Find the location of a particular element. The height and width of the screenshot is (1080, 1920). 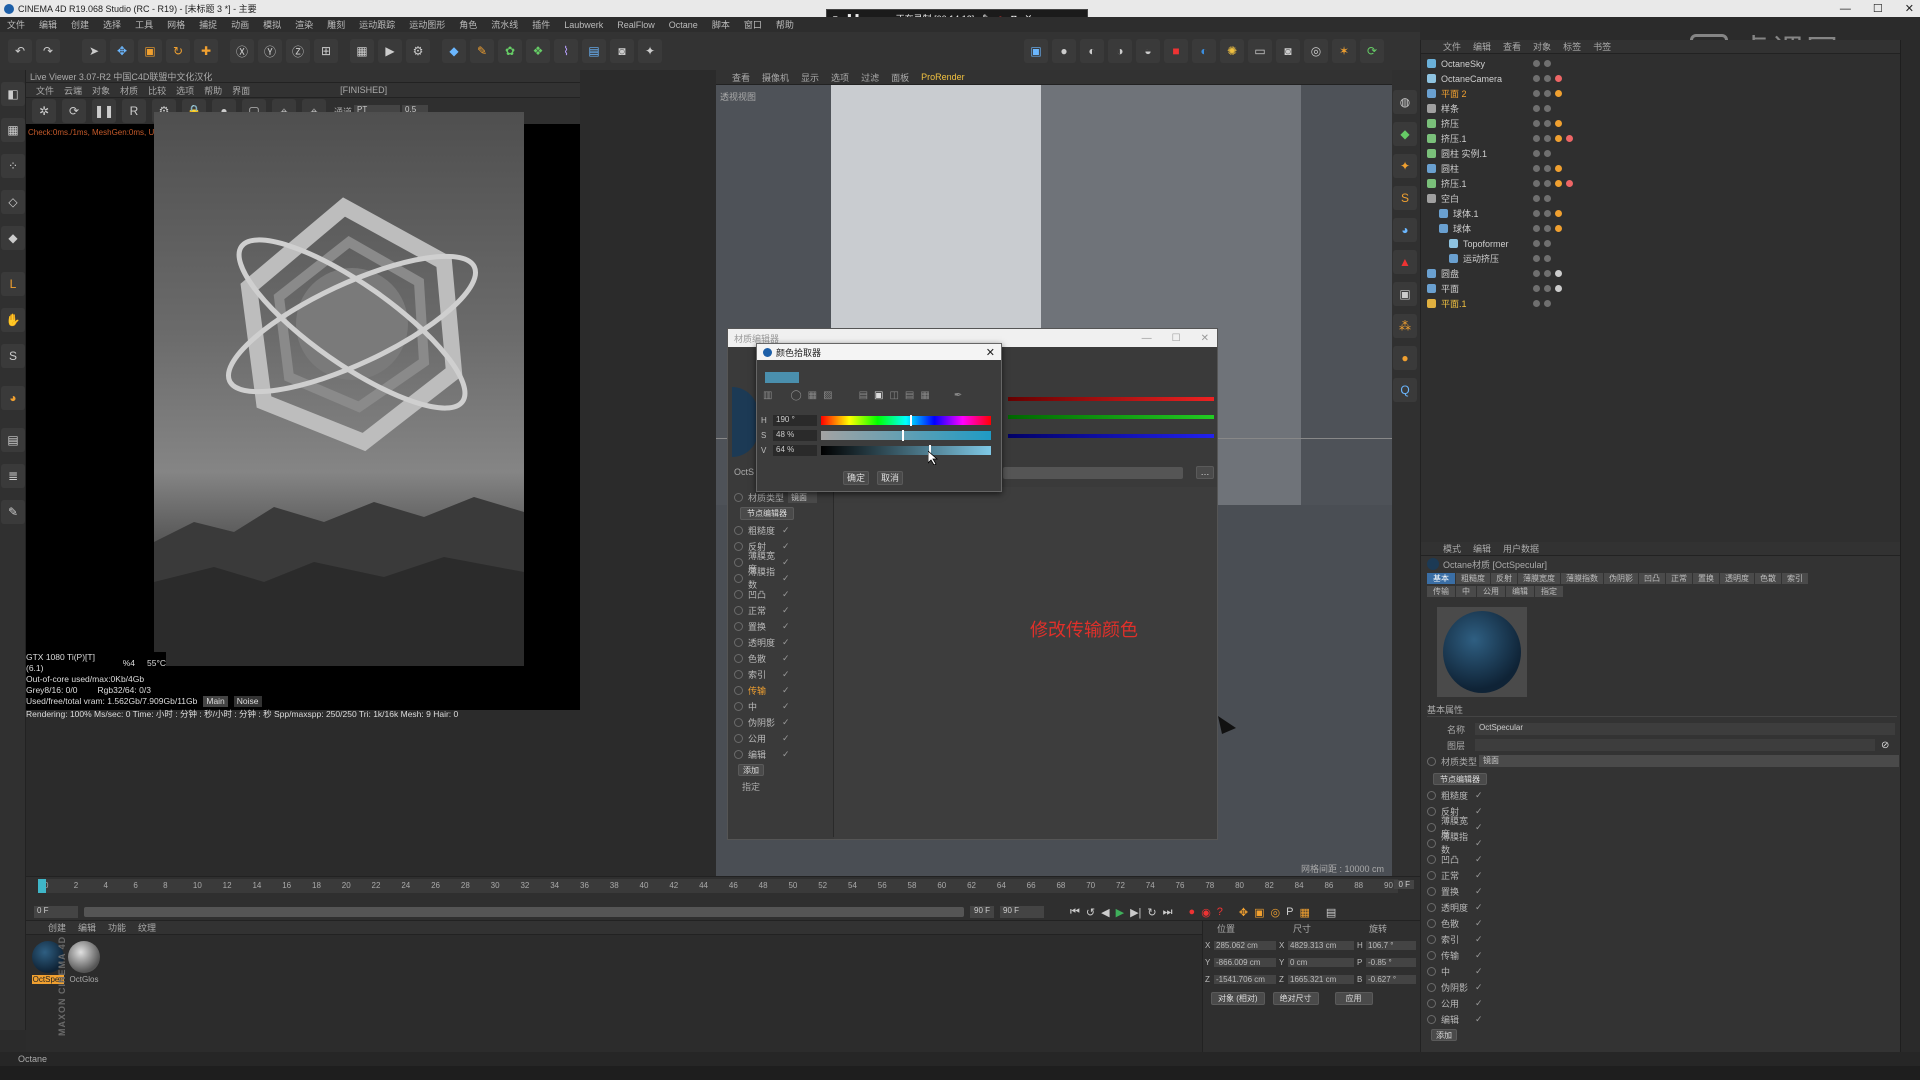

render-view-icon: ▦ is located at coordinates (362, 51).